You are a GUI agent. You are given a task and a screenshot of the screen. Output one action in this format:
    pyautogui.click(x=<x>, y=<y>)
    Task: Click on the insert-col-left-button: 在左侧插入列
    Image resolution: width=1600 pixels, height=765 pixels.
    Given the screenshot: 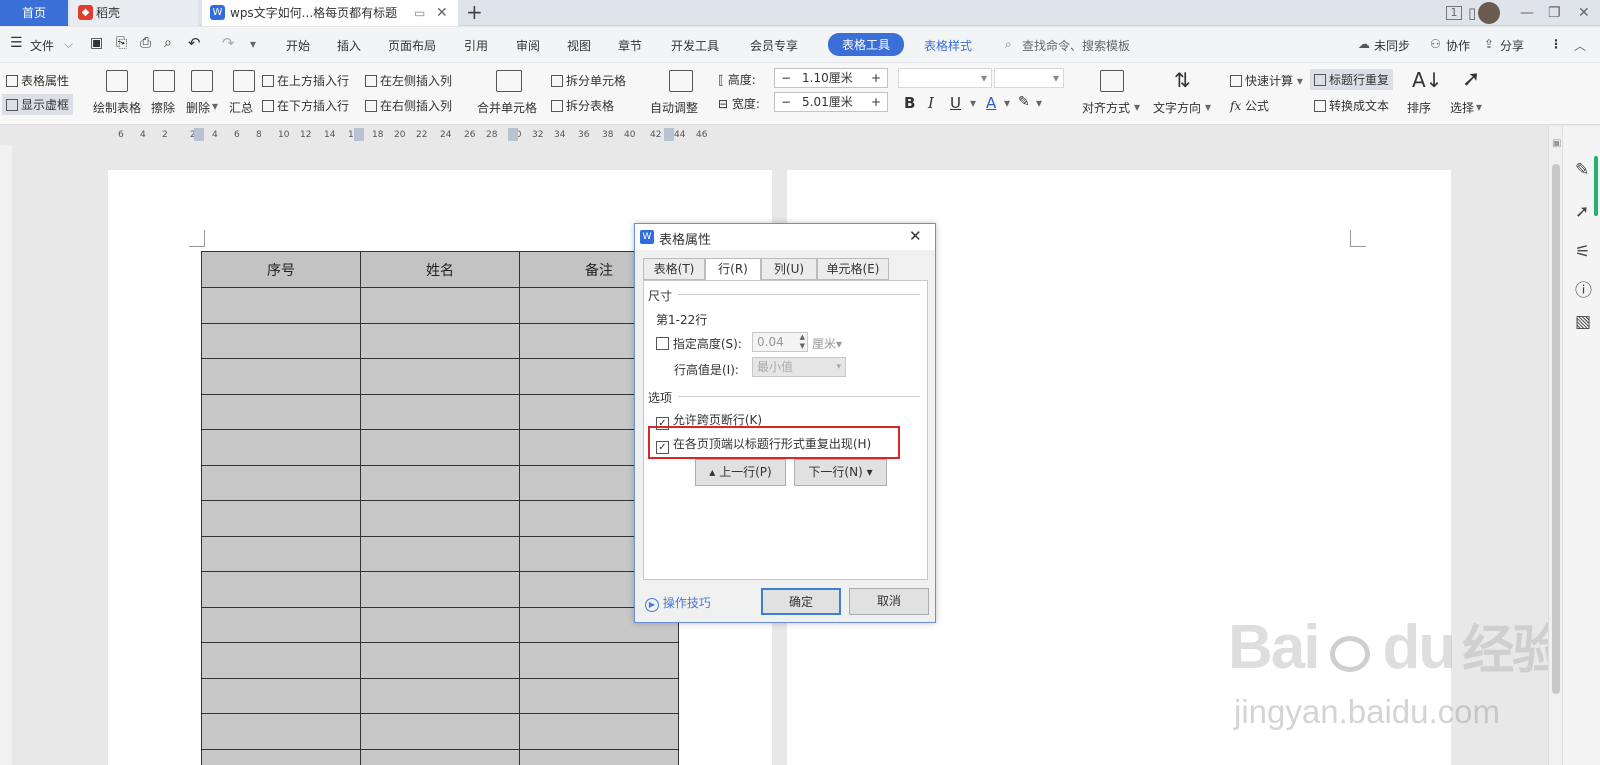 What is the action you would take?
    pyautogui.click(x=408, y=80)
    